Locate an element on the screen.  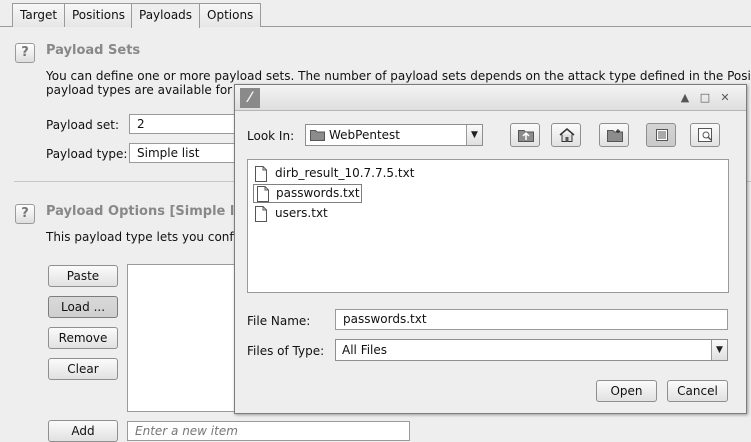
folder-icon is located at coordinates (317, 135).